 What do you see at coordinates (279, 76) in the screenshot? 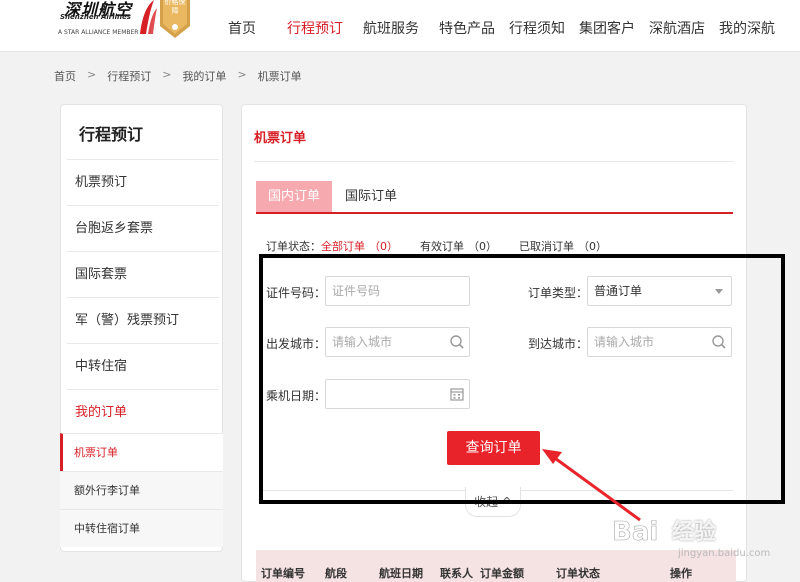
I see `breadcrumb-ticket-orders: 机票订单` at bounding box center [279, 76].